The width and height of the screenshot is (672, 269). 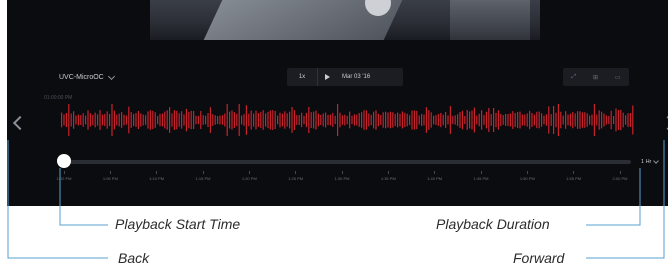 I want to click on speed-button: 1x, so click(x=302, y=77).